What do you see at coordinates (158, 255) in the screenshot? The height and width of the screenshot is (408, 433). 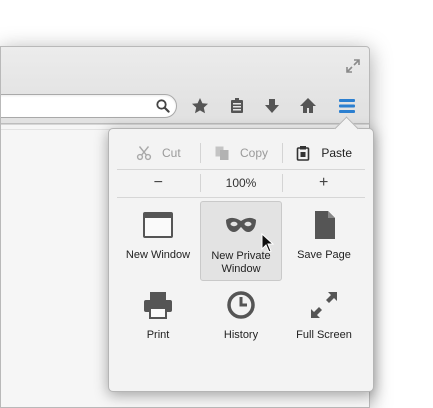 I see `new-window-label: New Window` at bounding box center [158, 255].